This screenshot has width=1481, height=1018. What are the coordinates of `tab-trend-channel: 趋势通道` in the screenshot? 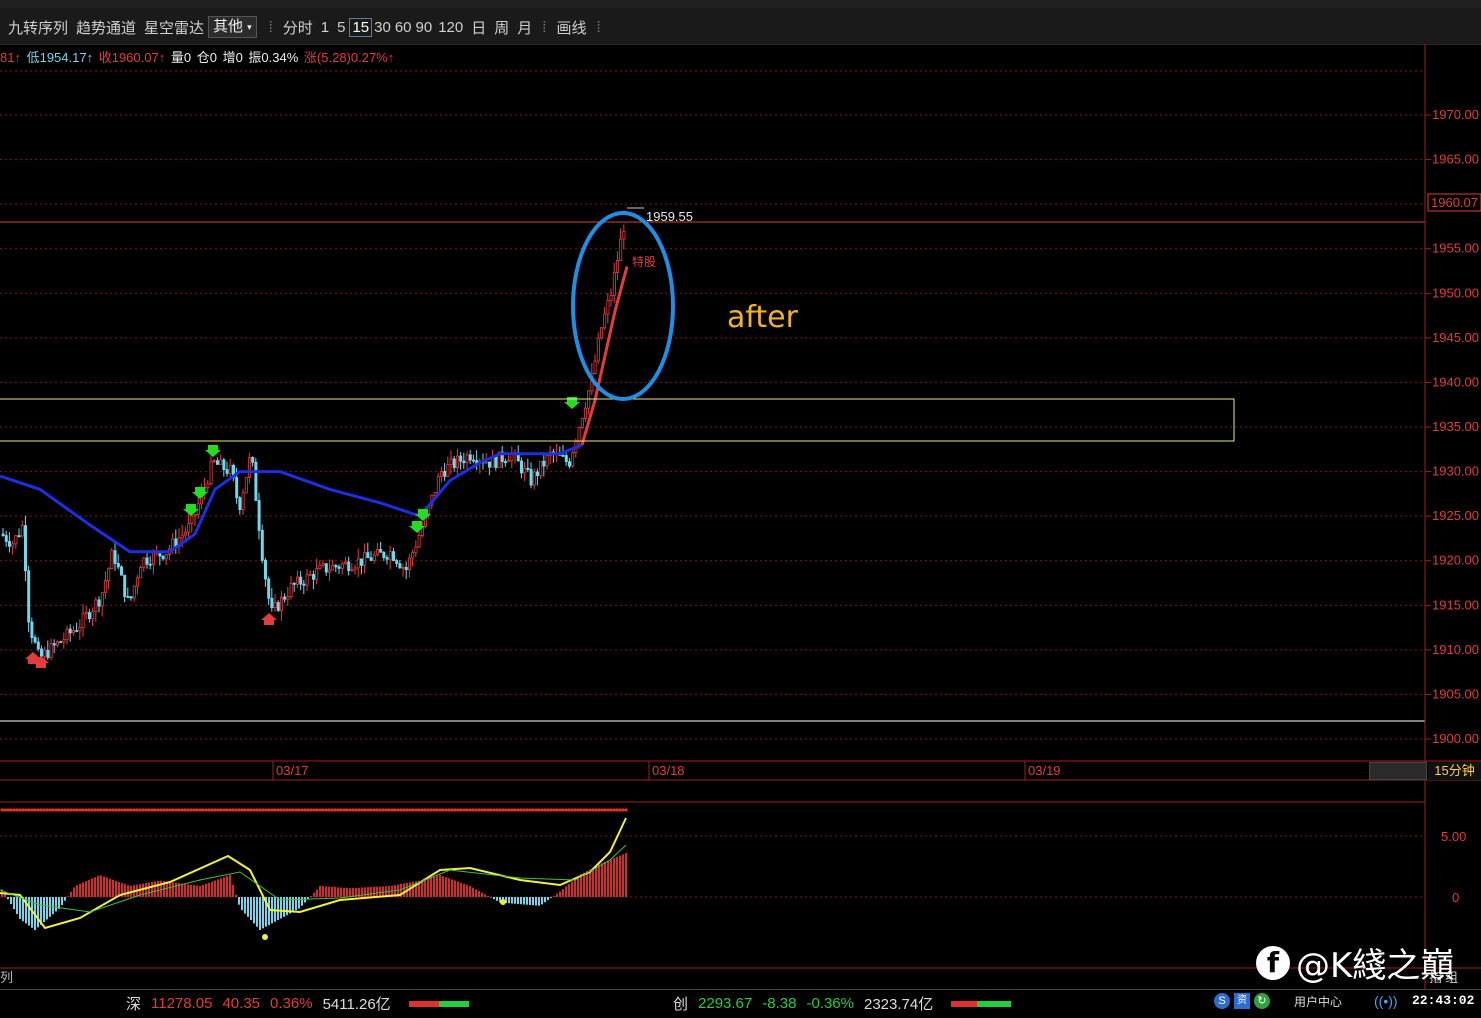 It's located at (106, 27).